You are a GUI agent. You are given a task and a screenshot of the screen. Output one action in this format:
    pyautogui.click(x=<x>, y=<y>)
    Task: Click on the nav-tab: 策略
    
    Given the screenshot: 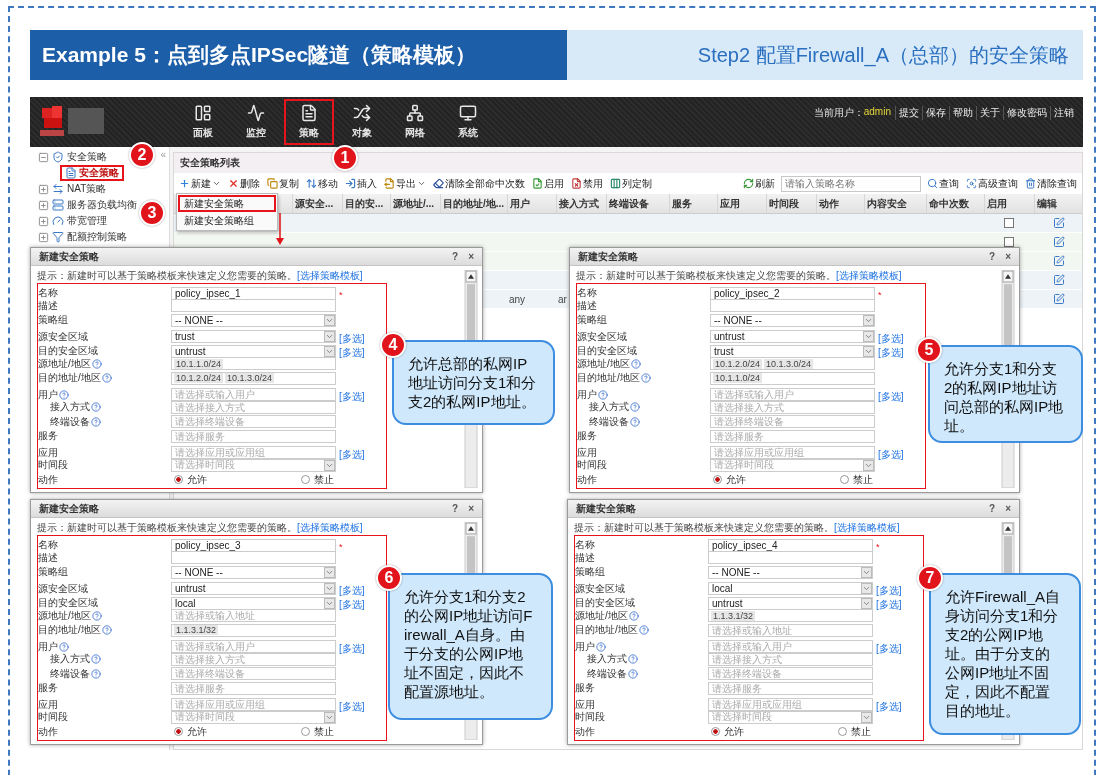 What is the action you would take?
    pyautogui.click(x=309, y=122)
    